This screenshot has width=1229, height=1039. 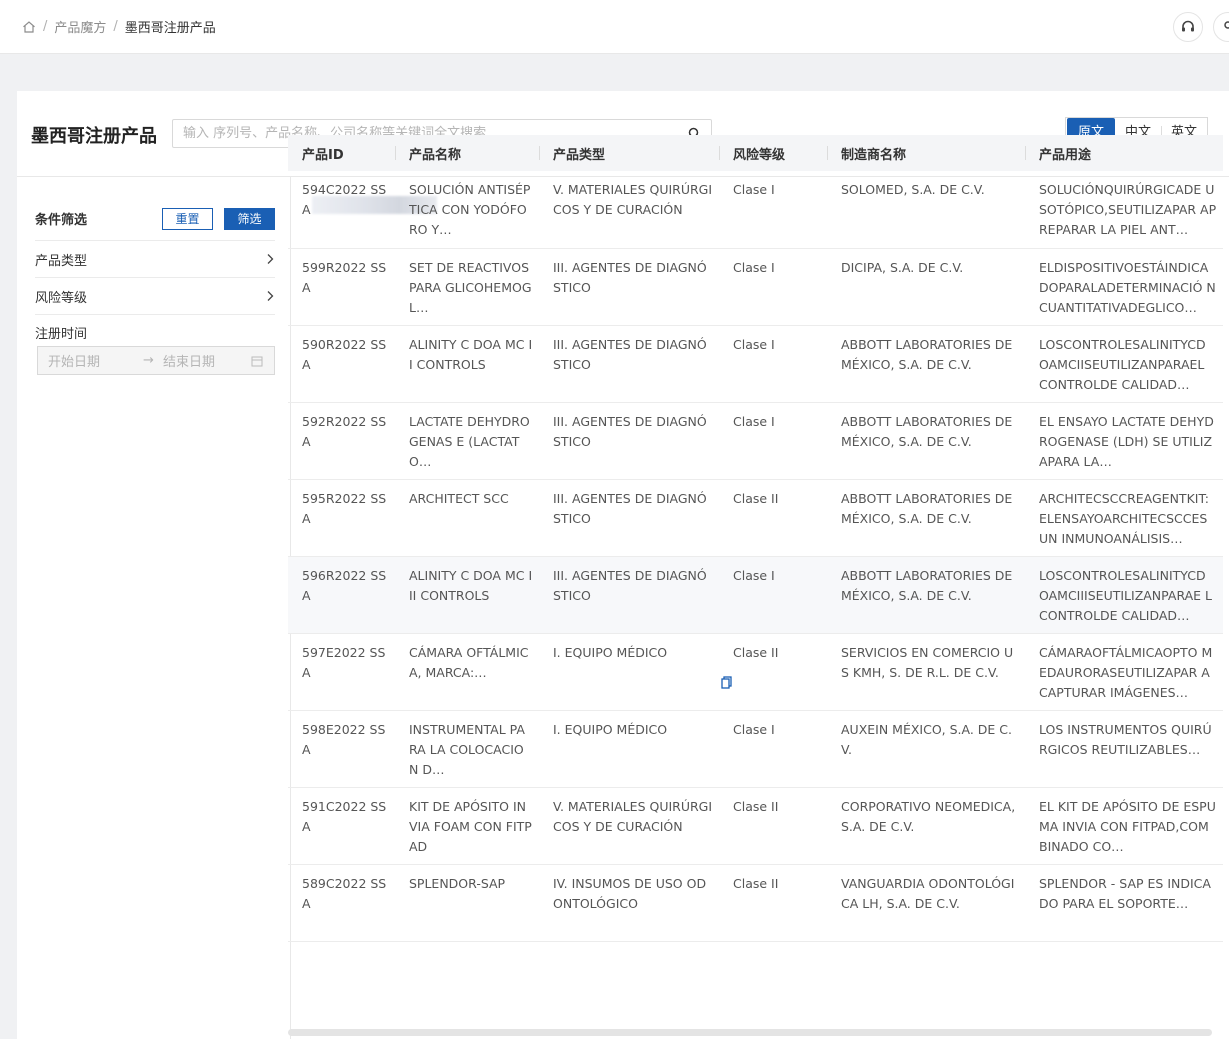 I want to click on cell-product-id: 590R2022 SSA, so click(x=341, y=364).